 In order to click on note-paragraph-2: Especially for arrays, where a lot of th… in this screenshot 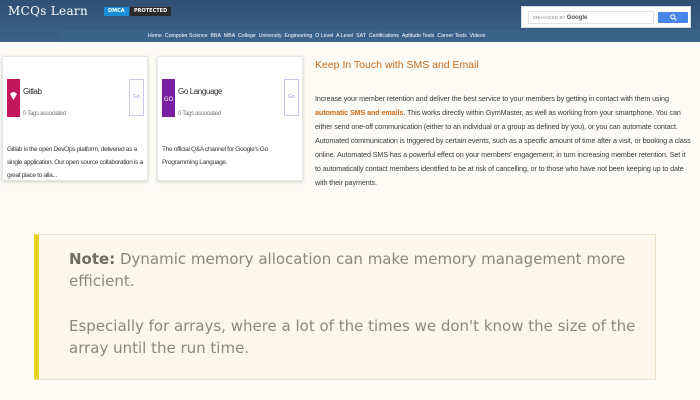, I will do `click(352, 337)`.